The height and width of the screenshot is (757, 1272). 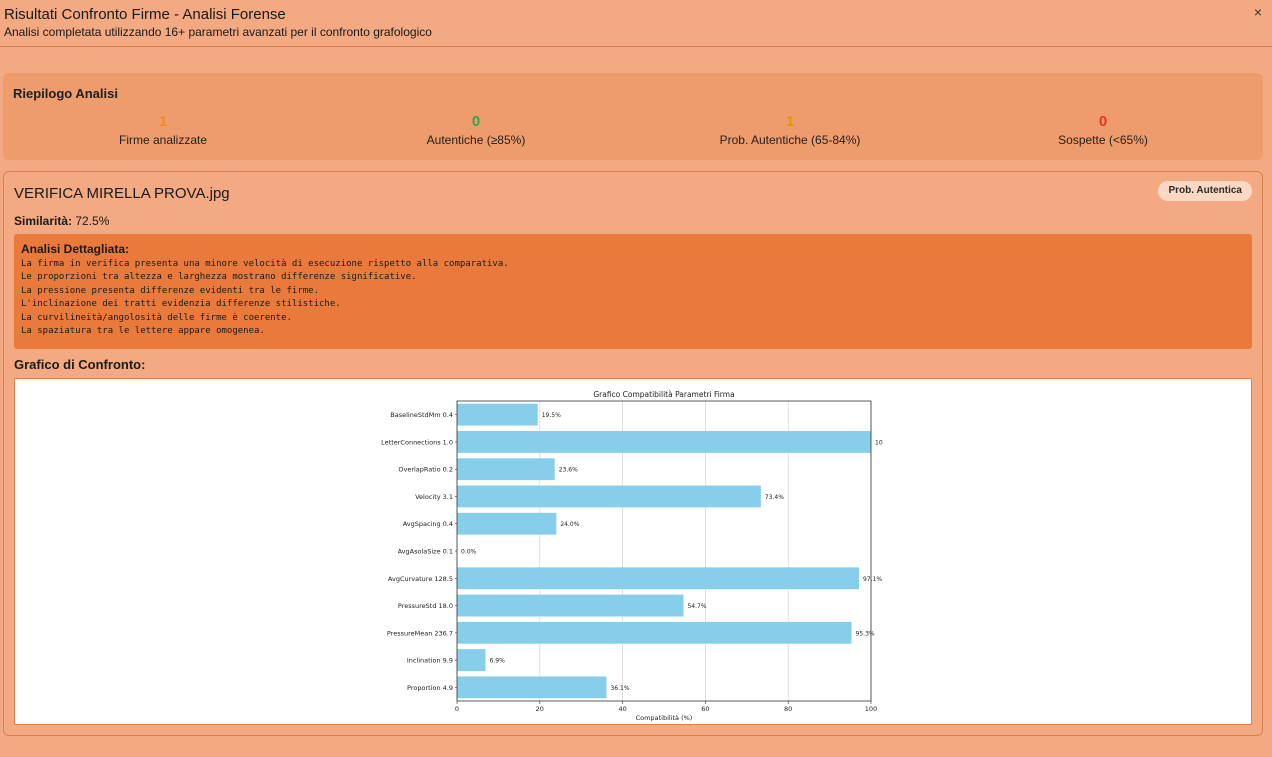 What do you see at coordinates (92, 221) in the screenshot?
I see `similarity-value: 72.5%` at bounding box center [92, 221].